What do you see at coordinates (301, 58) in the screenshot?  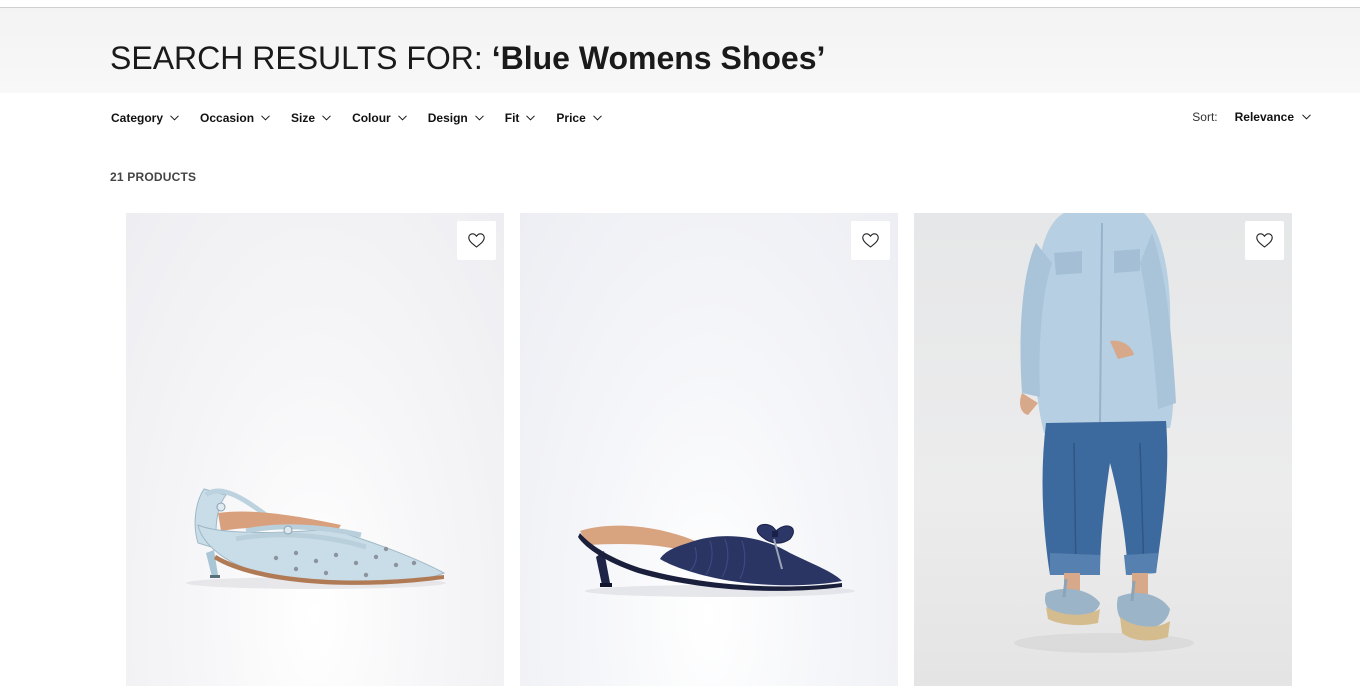 I see `title-prefix: SEARCH RESULTS FOR:` at bounding box center [301, 58].